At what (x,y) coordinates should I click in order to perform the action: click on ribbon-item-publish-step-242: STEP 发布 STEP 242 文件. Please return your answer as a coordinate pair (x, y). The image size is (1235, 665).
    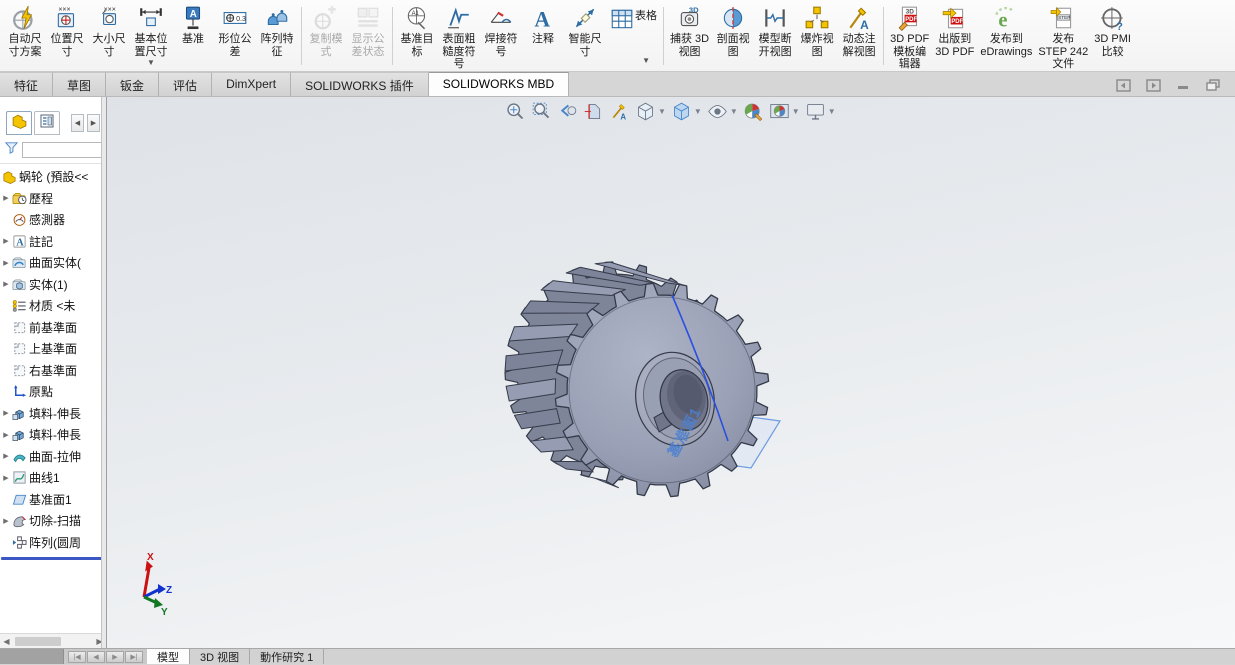
    Looking at the image, I should click on (1063, 36).